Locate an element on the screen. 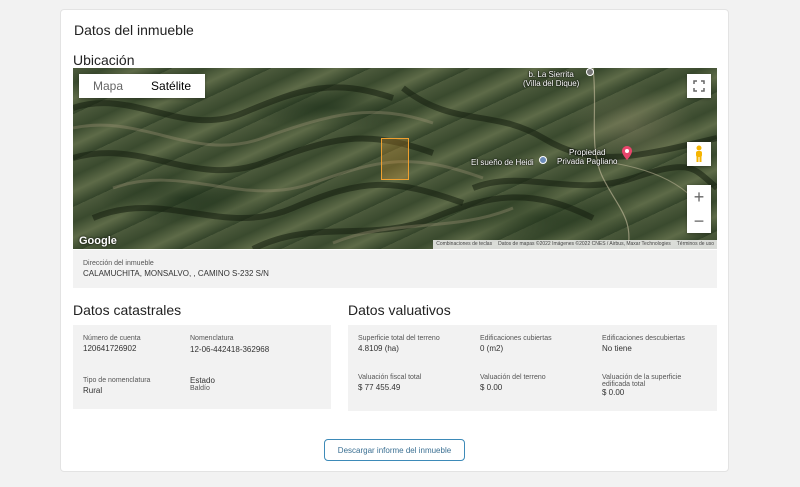 Image resolution: width=800 pixels, height=487 pixels. nomenclature-type-label: Tipo de nomenclatura is located at coordinates (117, 380).